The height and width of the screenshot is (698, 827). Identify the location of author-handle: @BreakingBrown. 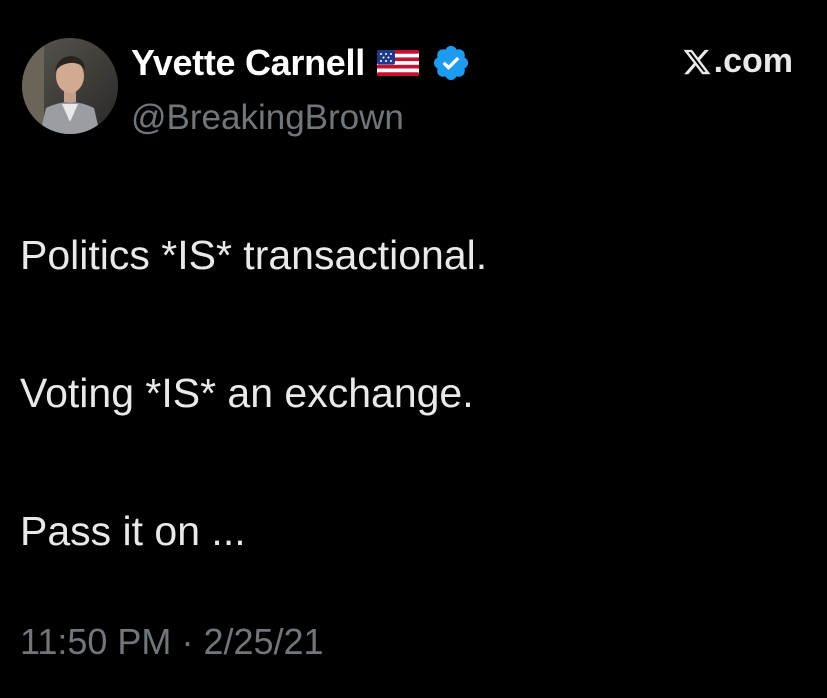
(267, 118).